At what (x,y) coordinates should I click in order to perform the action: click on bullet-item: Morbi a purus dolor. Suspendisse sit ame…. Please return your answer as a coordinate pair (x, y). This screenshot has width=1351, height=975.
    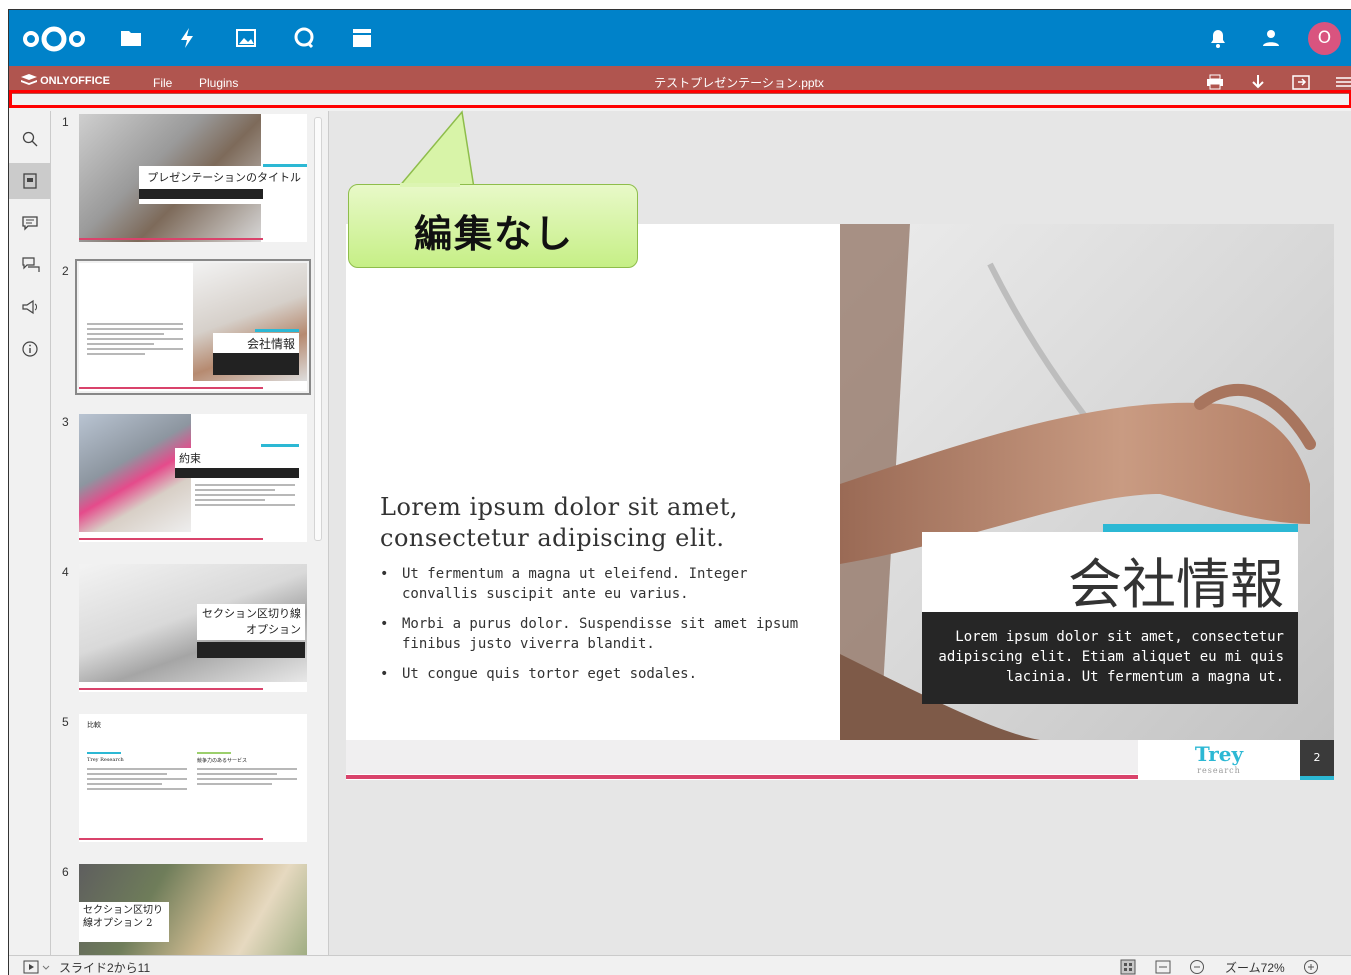
    Looking at the image, I should click on (600, 634).